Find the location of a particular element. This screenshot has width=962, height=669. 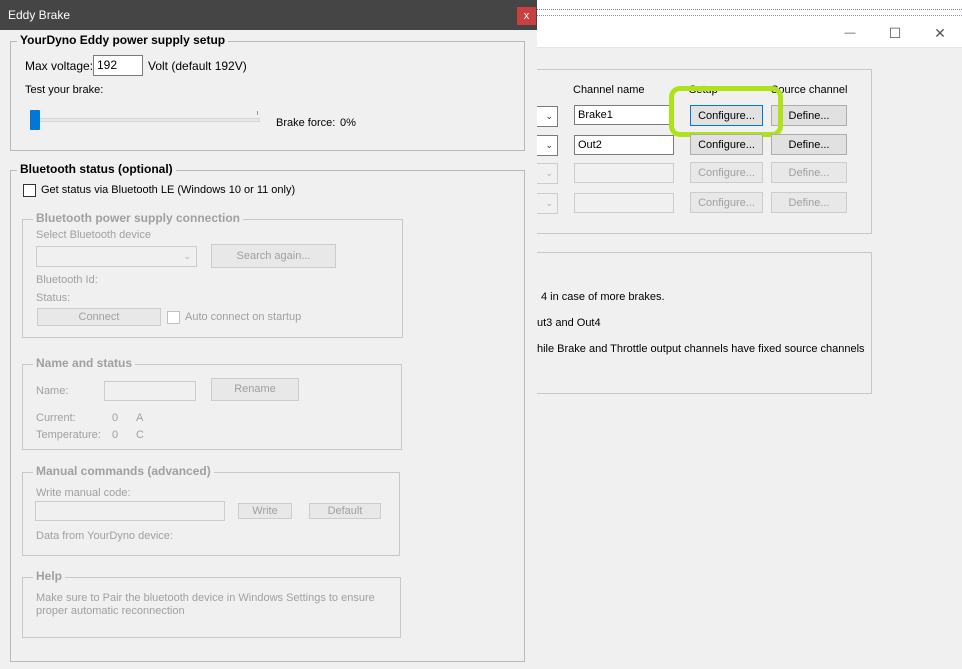

dialog-close-button: x is located at coordinates (526, 16).